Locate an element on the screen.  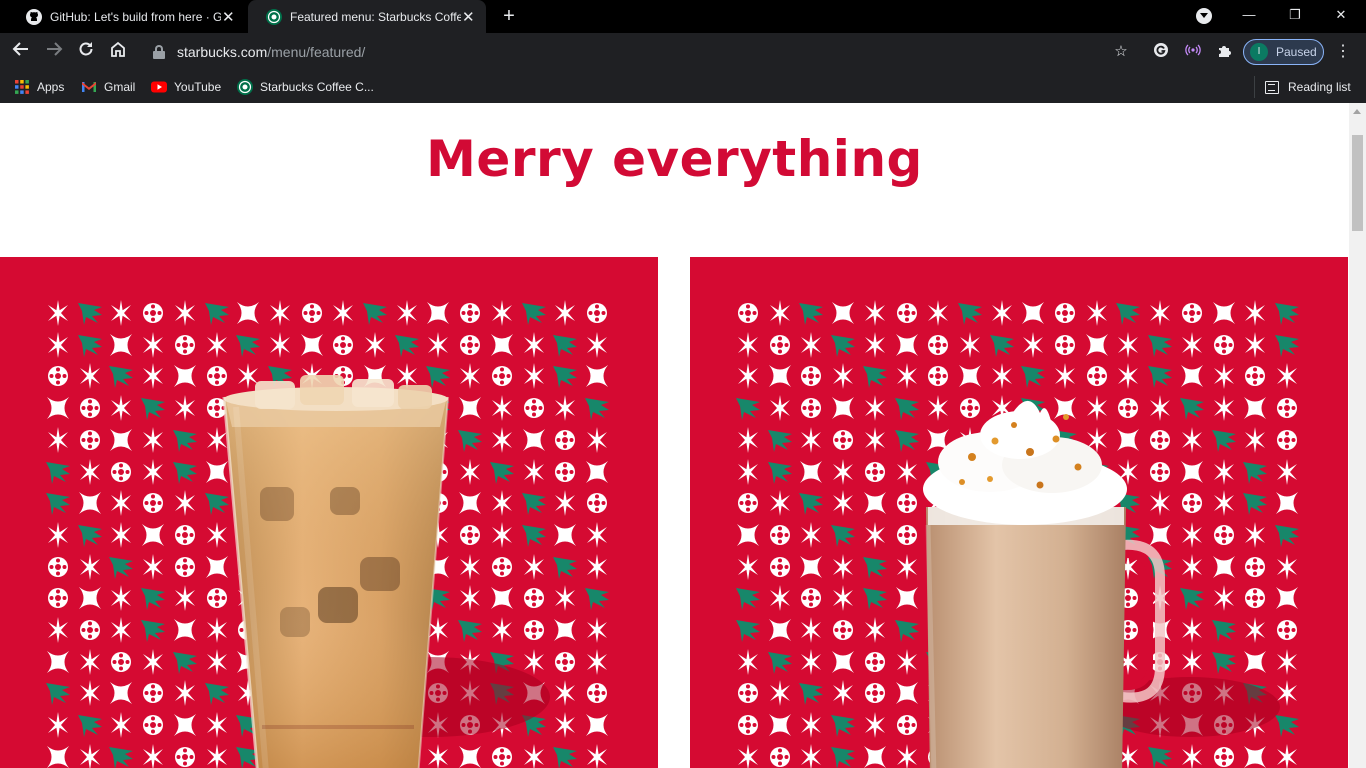
bookmark-label: Gmail is located at coordinates (120, 87).